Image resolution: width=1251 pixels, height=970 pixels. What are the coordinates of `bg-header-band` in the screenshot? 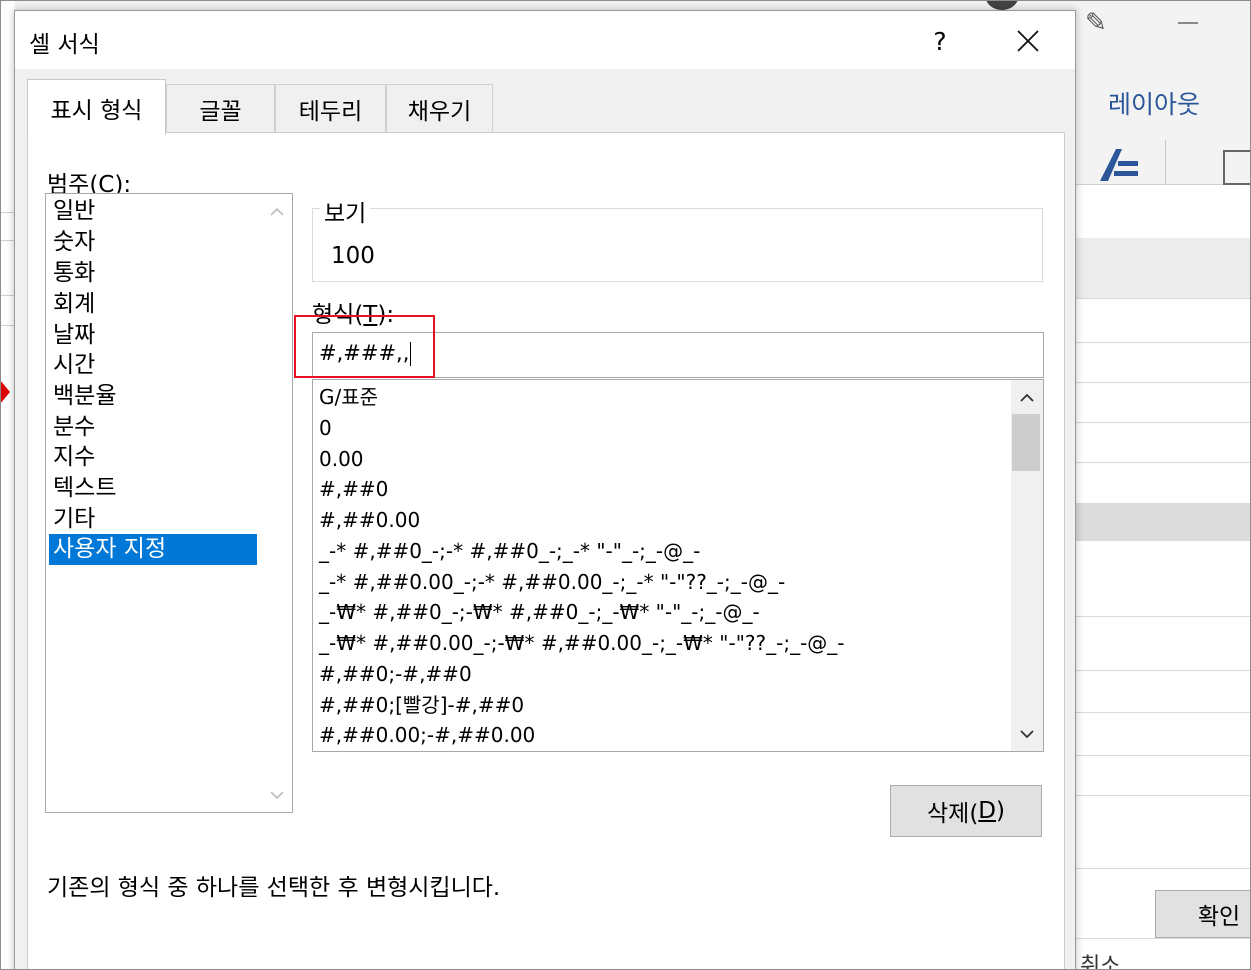 It's located at (1162, 268).